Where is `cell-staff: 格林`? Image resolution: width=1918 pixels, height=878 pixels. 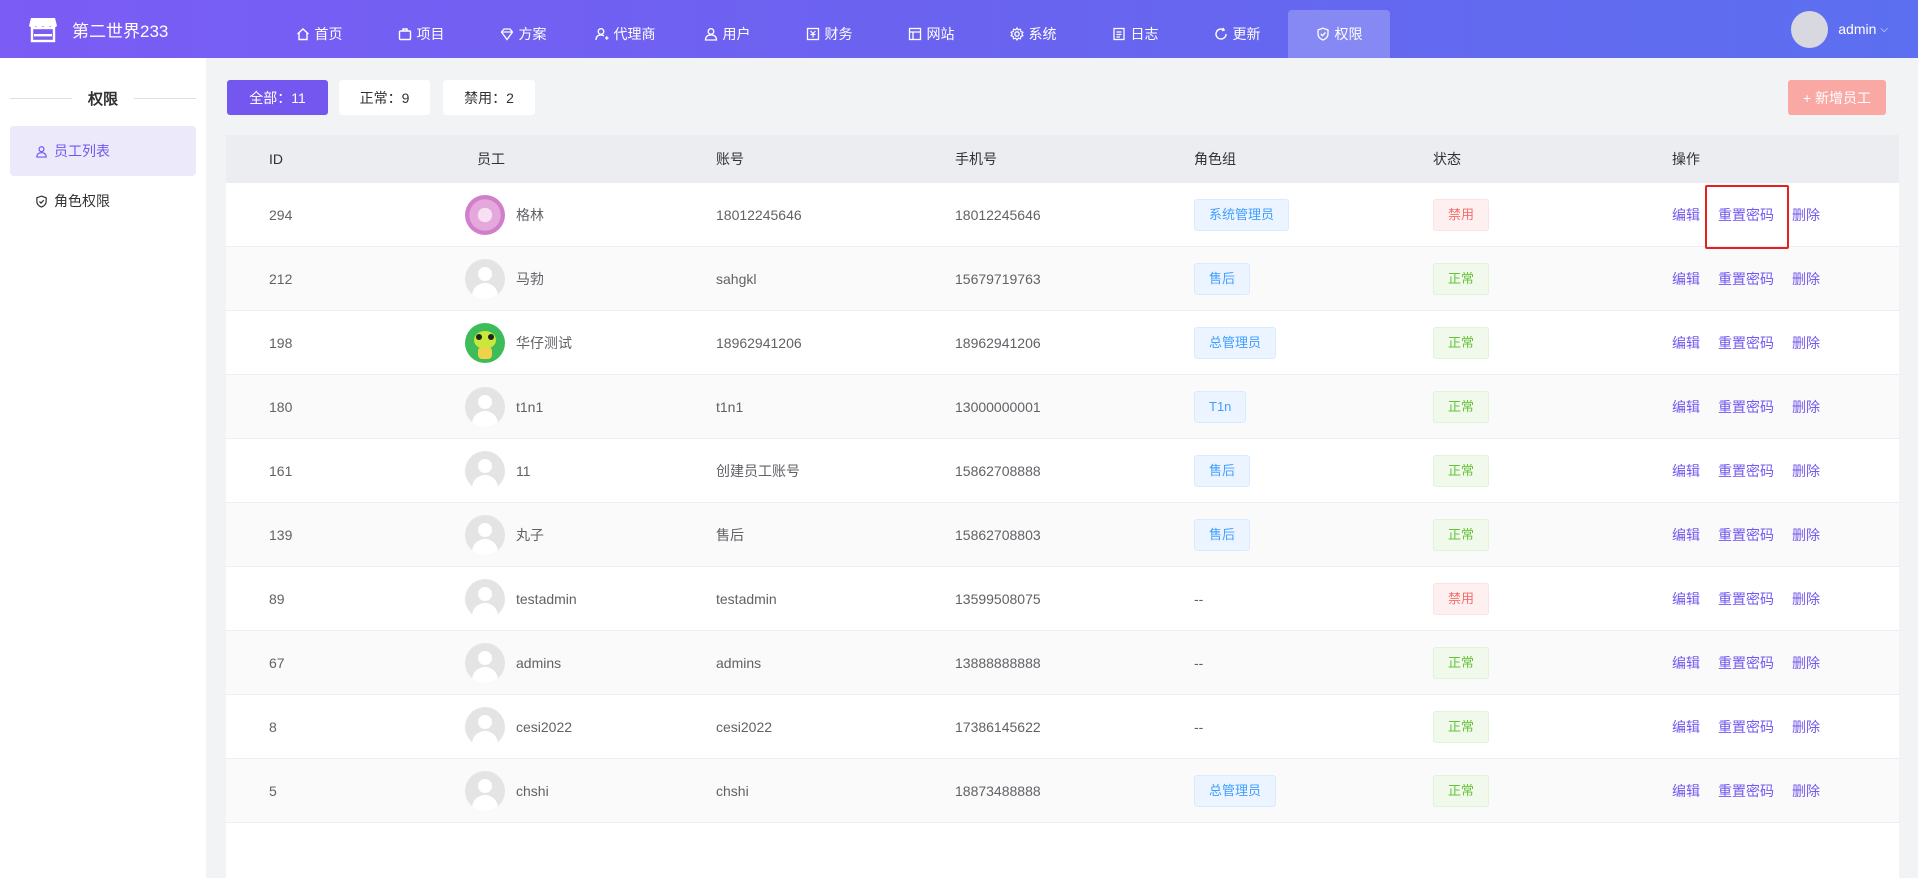 cell-staff: 格林 is located at coordinates (504, 215).